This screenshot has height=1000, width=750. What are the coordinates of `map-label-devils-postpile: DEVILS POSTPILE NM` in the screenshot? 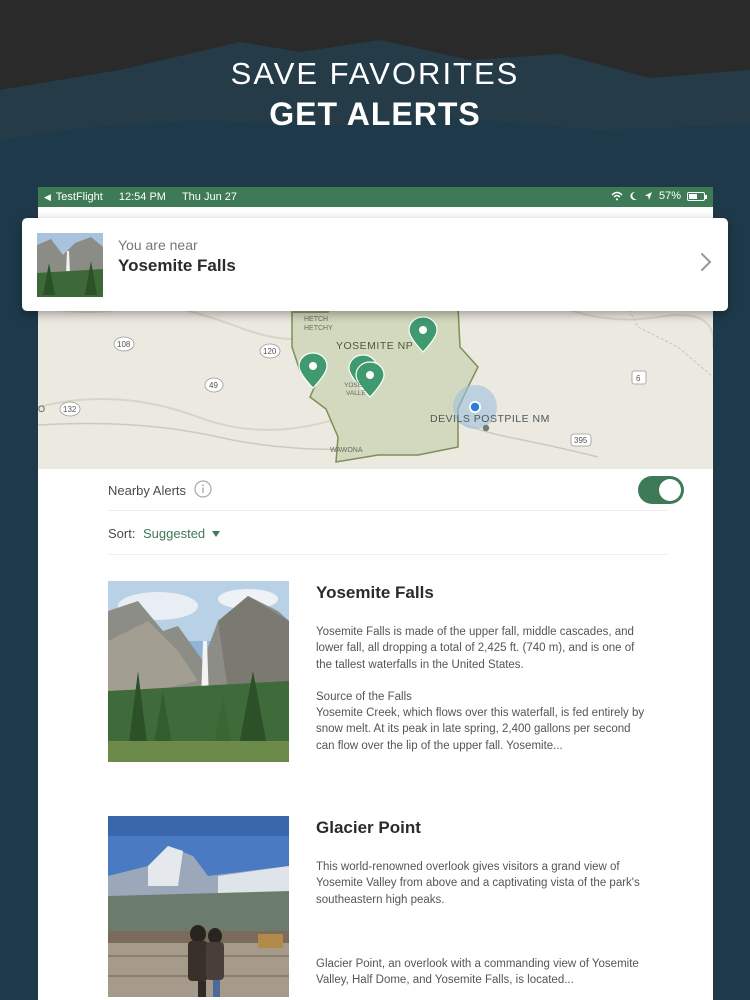 It's located at (490, 419).